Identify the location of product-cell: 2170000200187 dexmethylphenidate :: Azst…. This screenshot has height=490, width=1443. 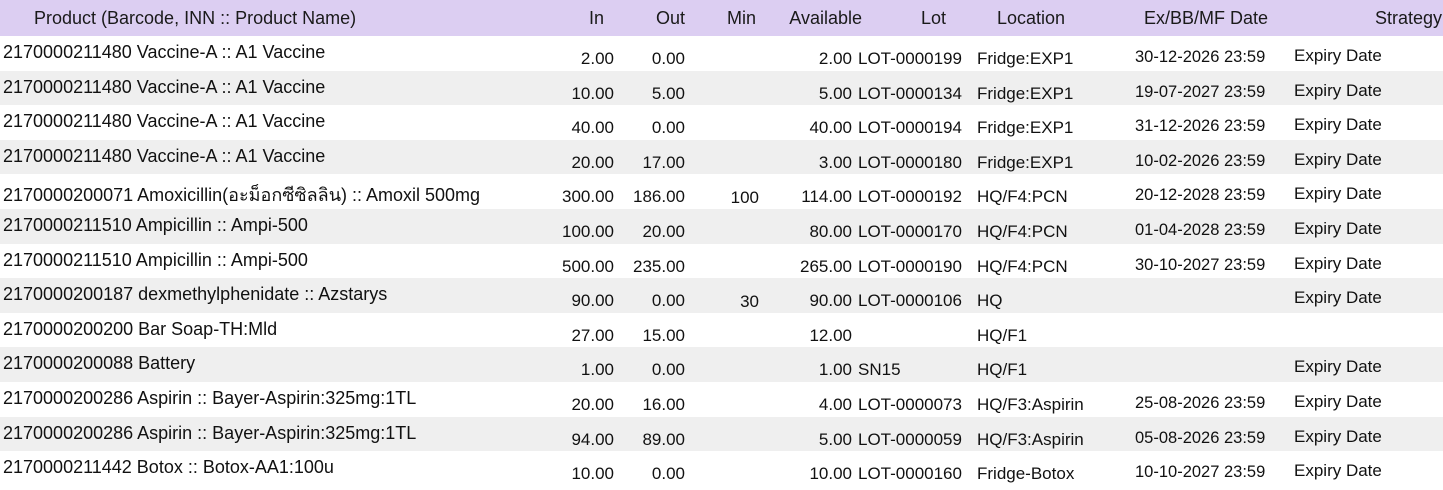
(195, 294).